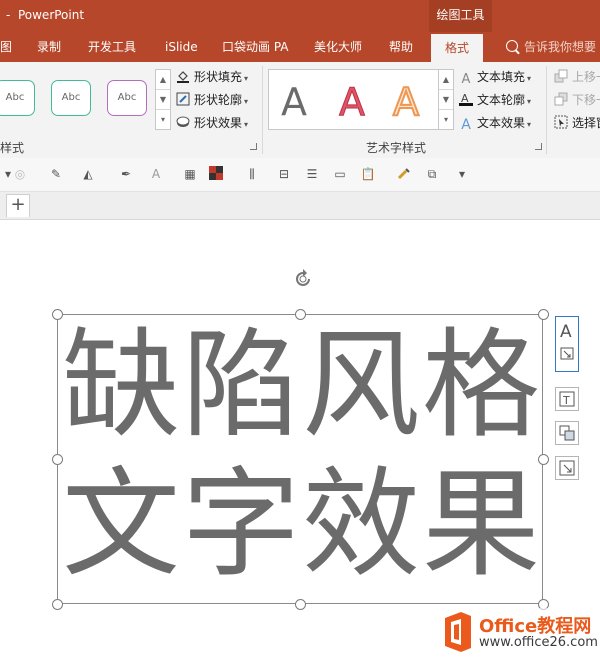 The height and width of the screenshot is (660, 600). Describe the element at coordinates (466, 99) in the screenshot. I see `text-outline-icon: A` at that location.